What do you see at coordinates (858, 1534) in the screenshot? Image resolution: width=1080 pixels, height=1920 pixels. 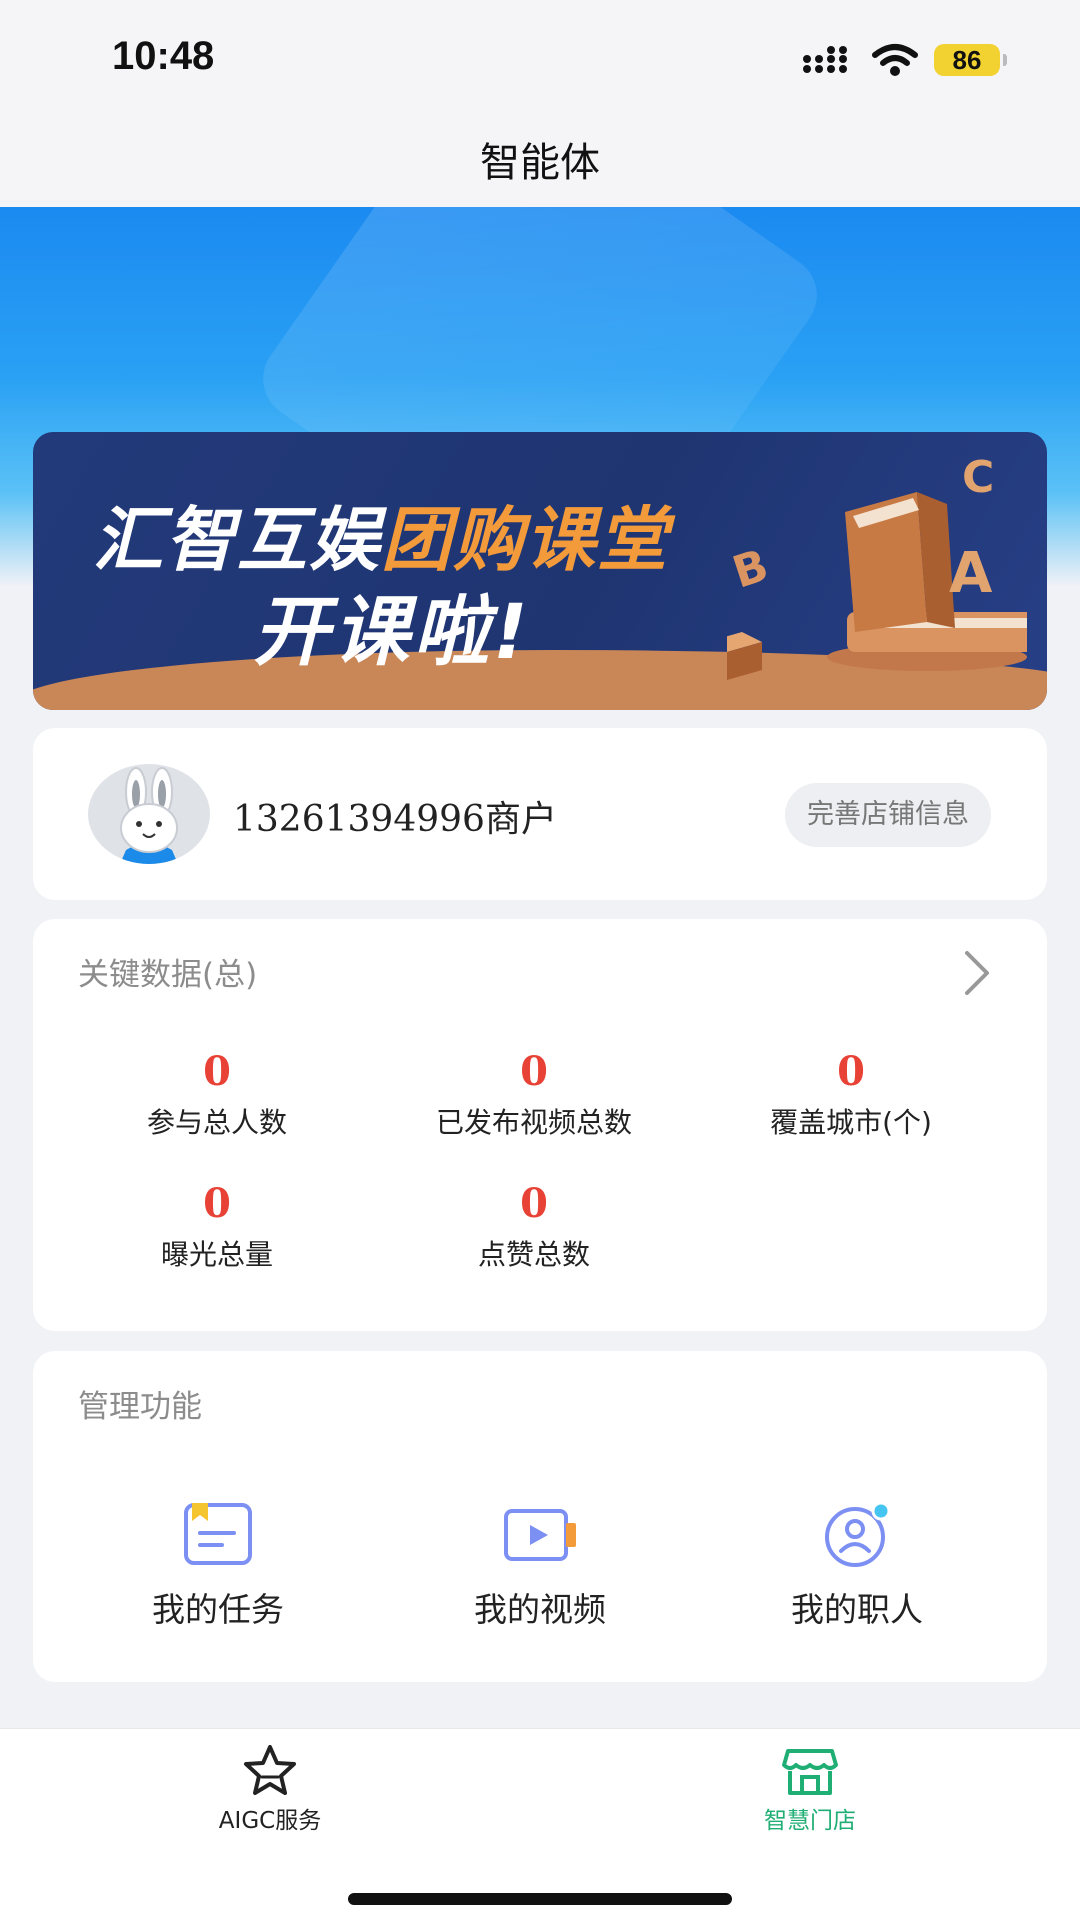 I see `person-icon` at bounding box center [858, 1534].